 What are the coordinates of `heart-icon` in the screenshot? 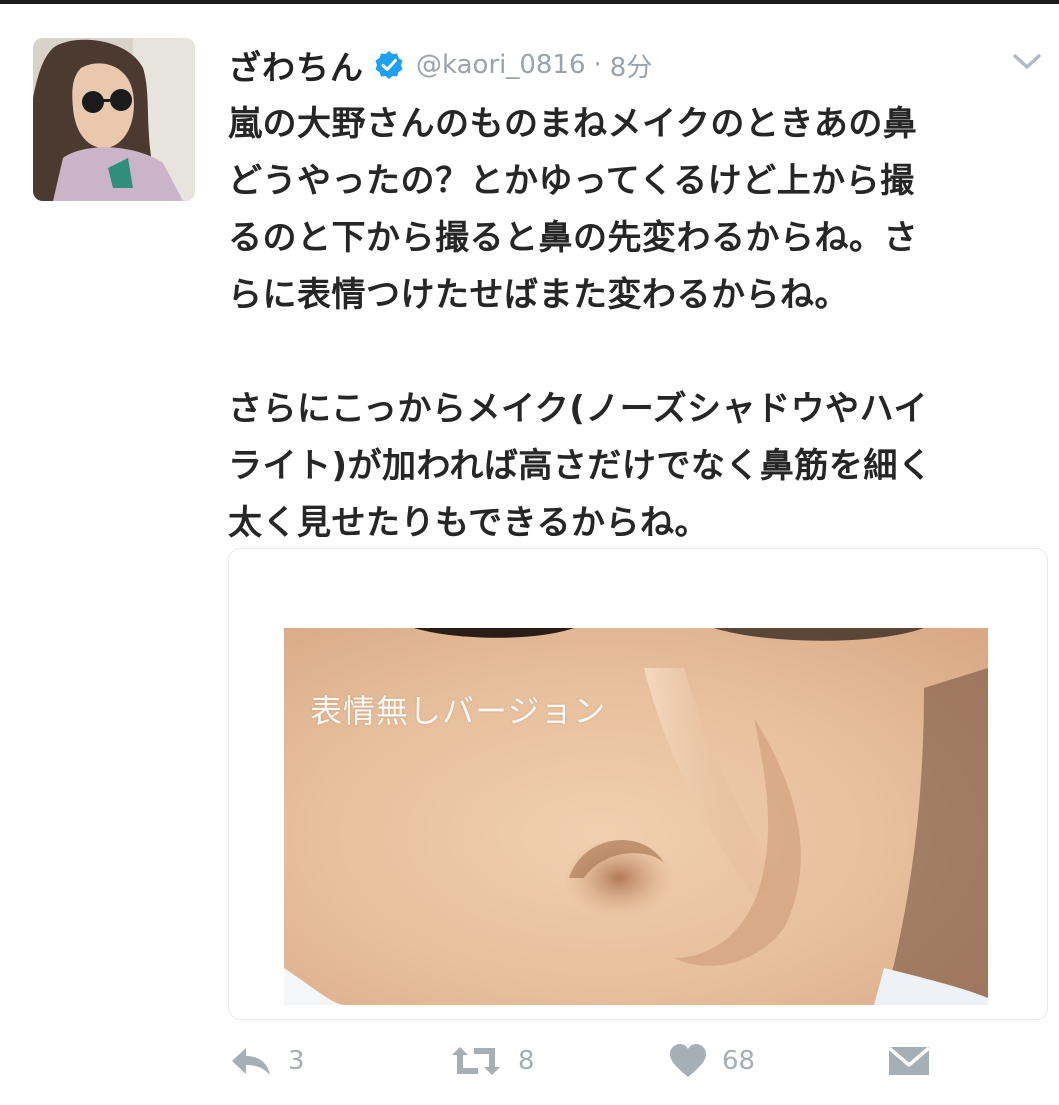 It's located at (688, 1061).